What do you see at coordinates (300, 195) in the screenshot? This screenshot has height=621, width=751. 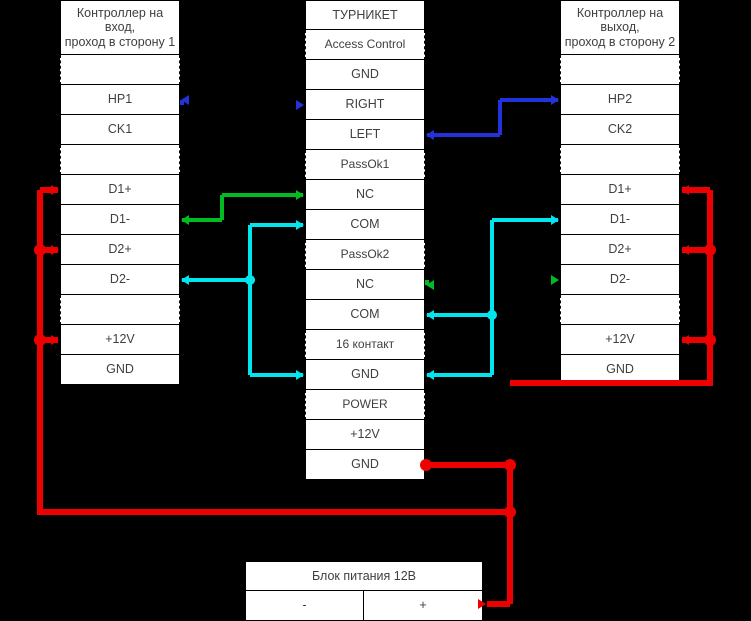 I see `green-arrowhead-nc1` at bounding box center [300, 195].